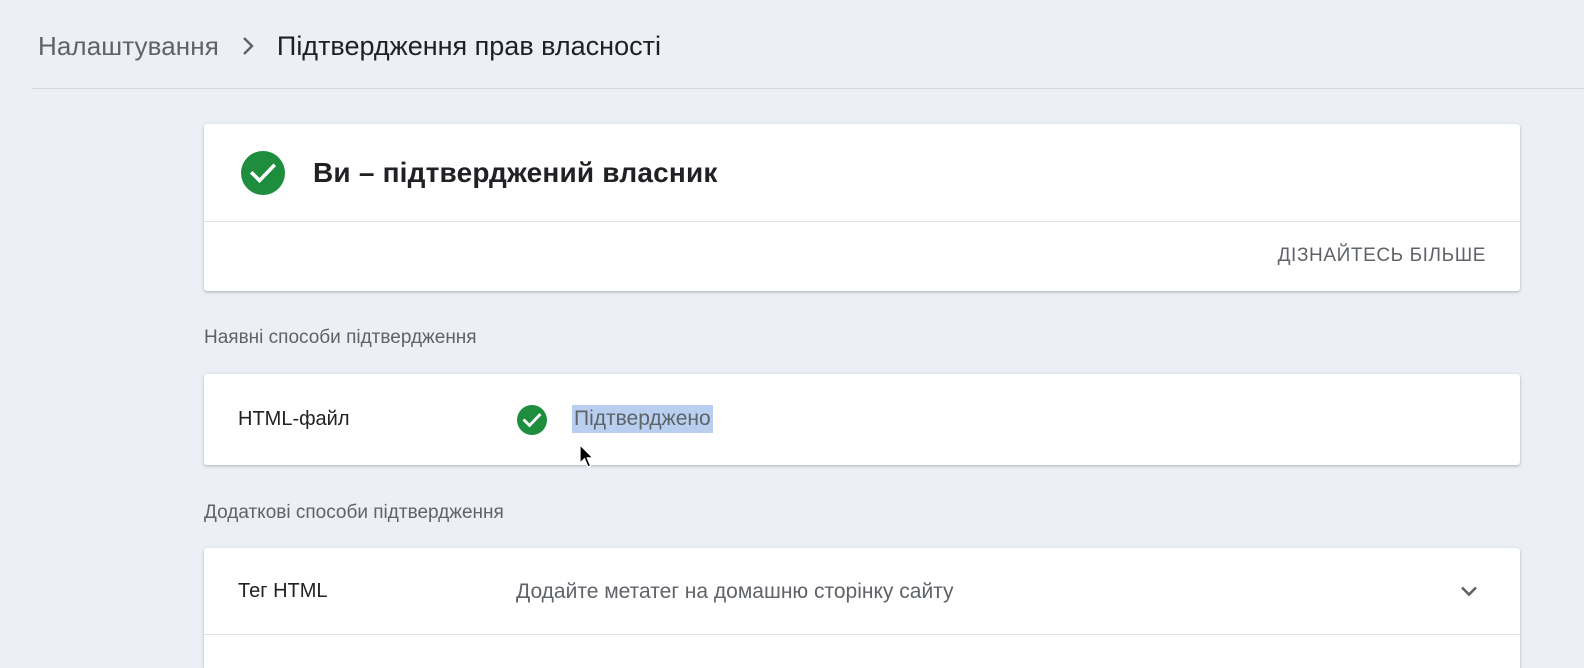 This screenshot has height=668, width=1584. Describe the element at coordinates (862, 173) in the screenshot. I see `verified-owner-header: Ви – підтверджений власник` at that location.